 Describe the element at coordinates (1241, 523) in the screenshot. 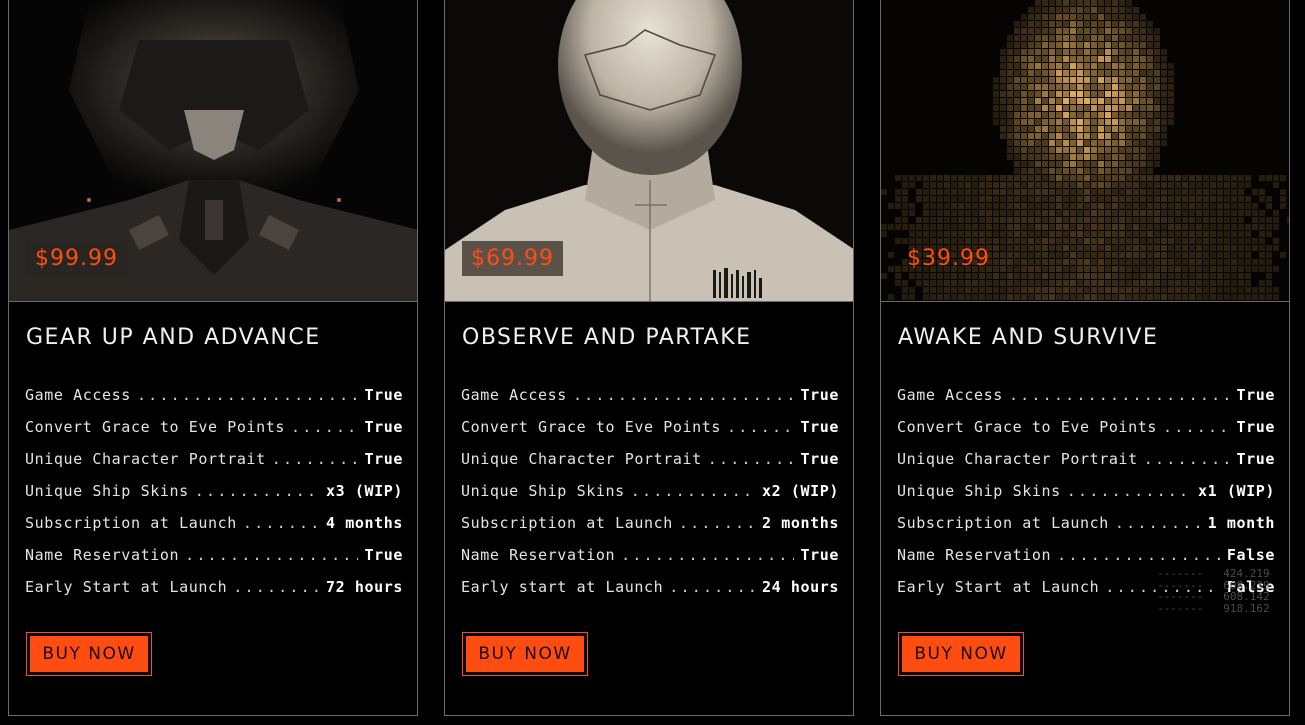

I see `feature-value: 1 month` at that location.